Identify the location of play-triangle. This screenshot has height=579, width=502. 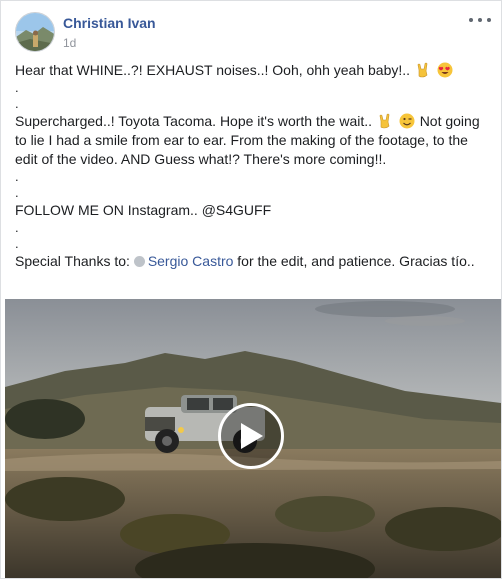
(252, 436).